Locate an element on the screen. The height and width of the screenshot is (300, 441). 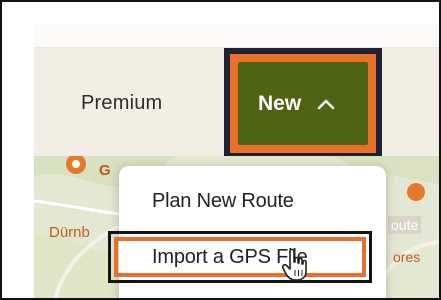
hand-pointer-cursor-icon is located at coordinates (294, 267).